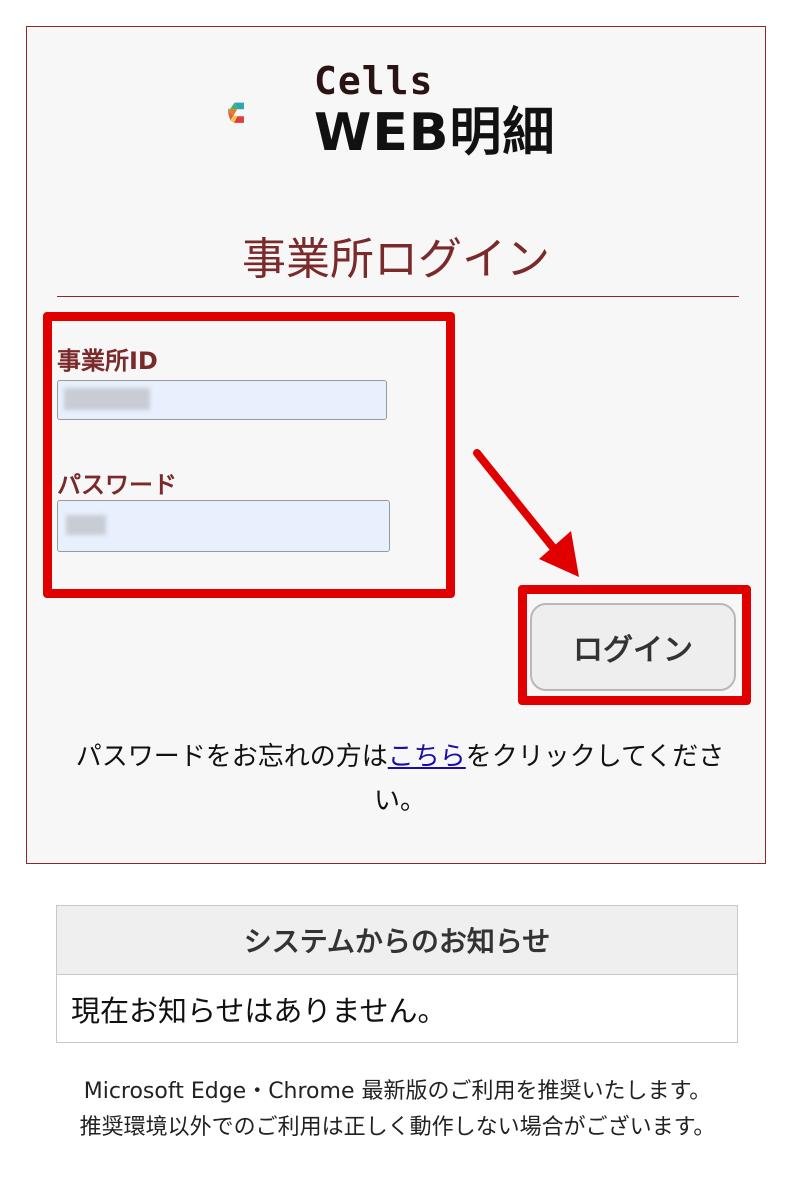  Describe the element at coordinates (398, 296) in the screenshot. I see `title-divider` at that location.